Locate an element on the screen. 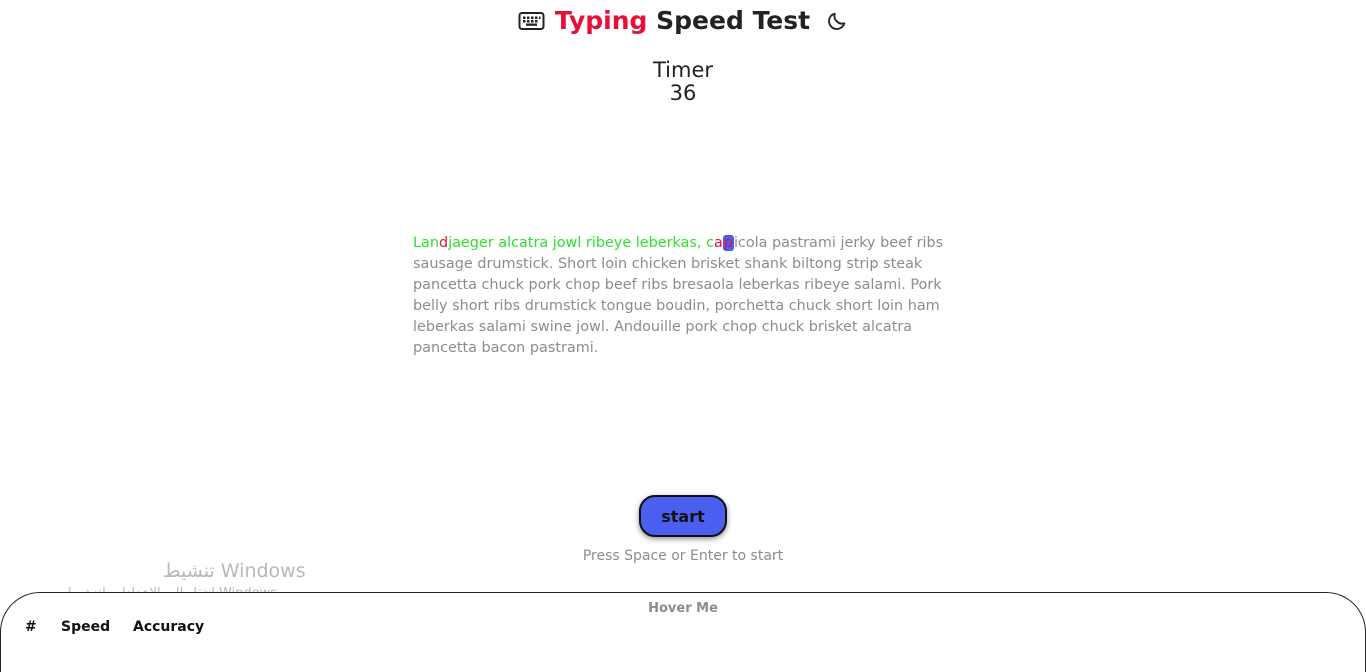 This screenshot has height=672, width=1366. title-accent: Typing is located at coordinates (601, 20).